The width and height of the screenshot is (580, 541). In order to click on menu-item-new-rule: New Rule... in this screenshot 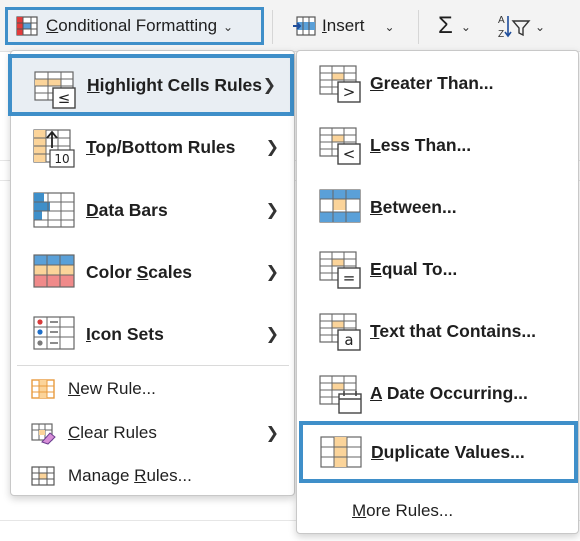, I will do `click(152, 389)`.